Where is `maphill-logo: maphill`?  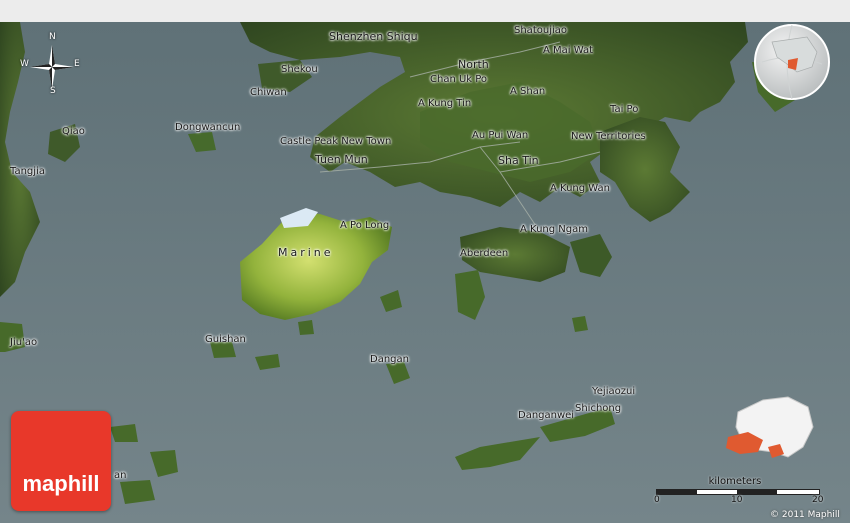
maphill-logo: maphill is located at coordinates (61, 461).